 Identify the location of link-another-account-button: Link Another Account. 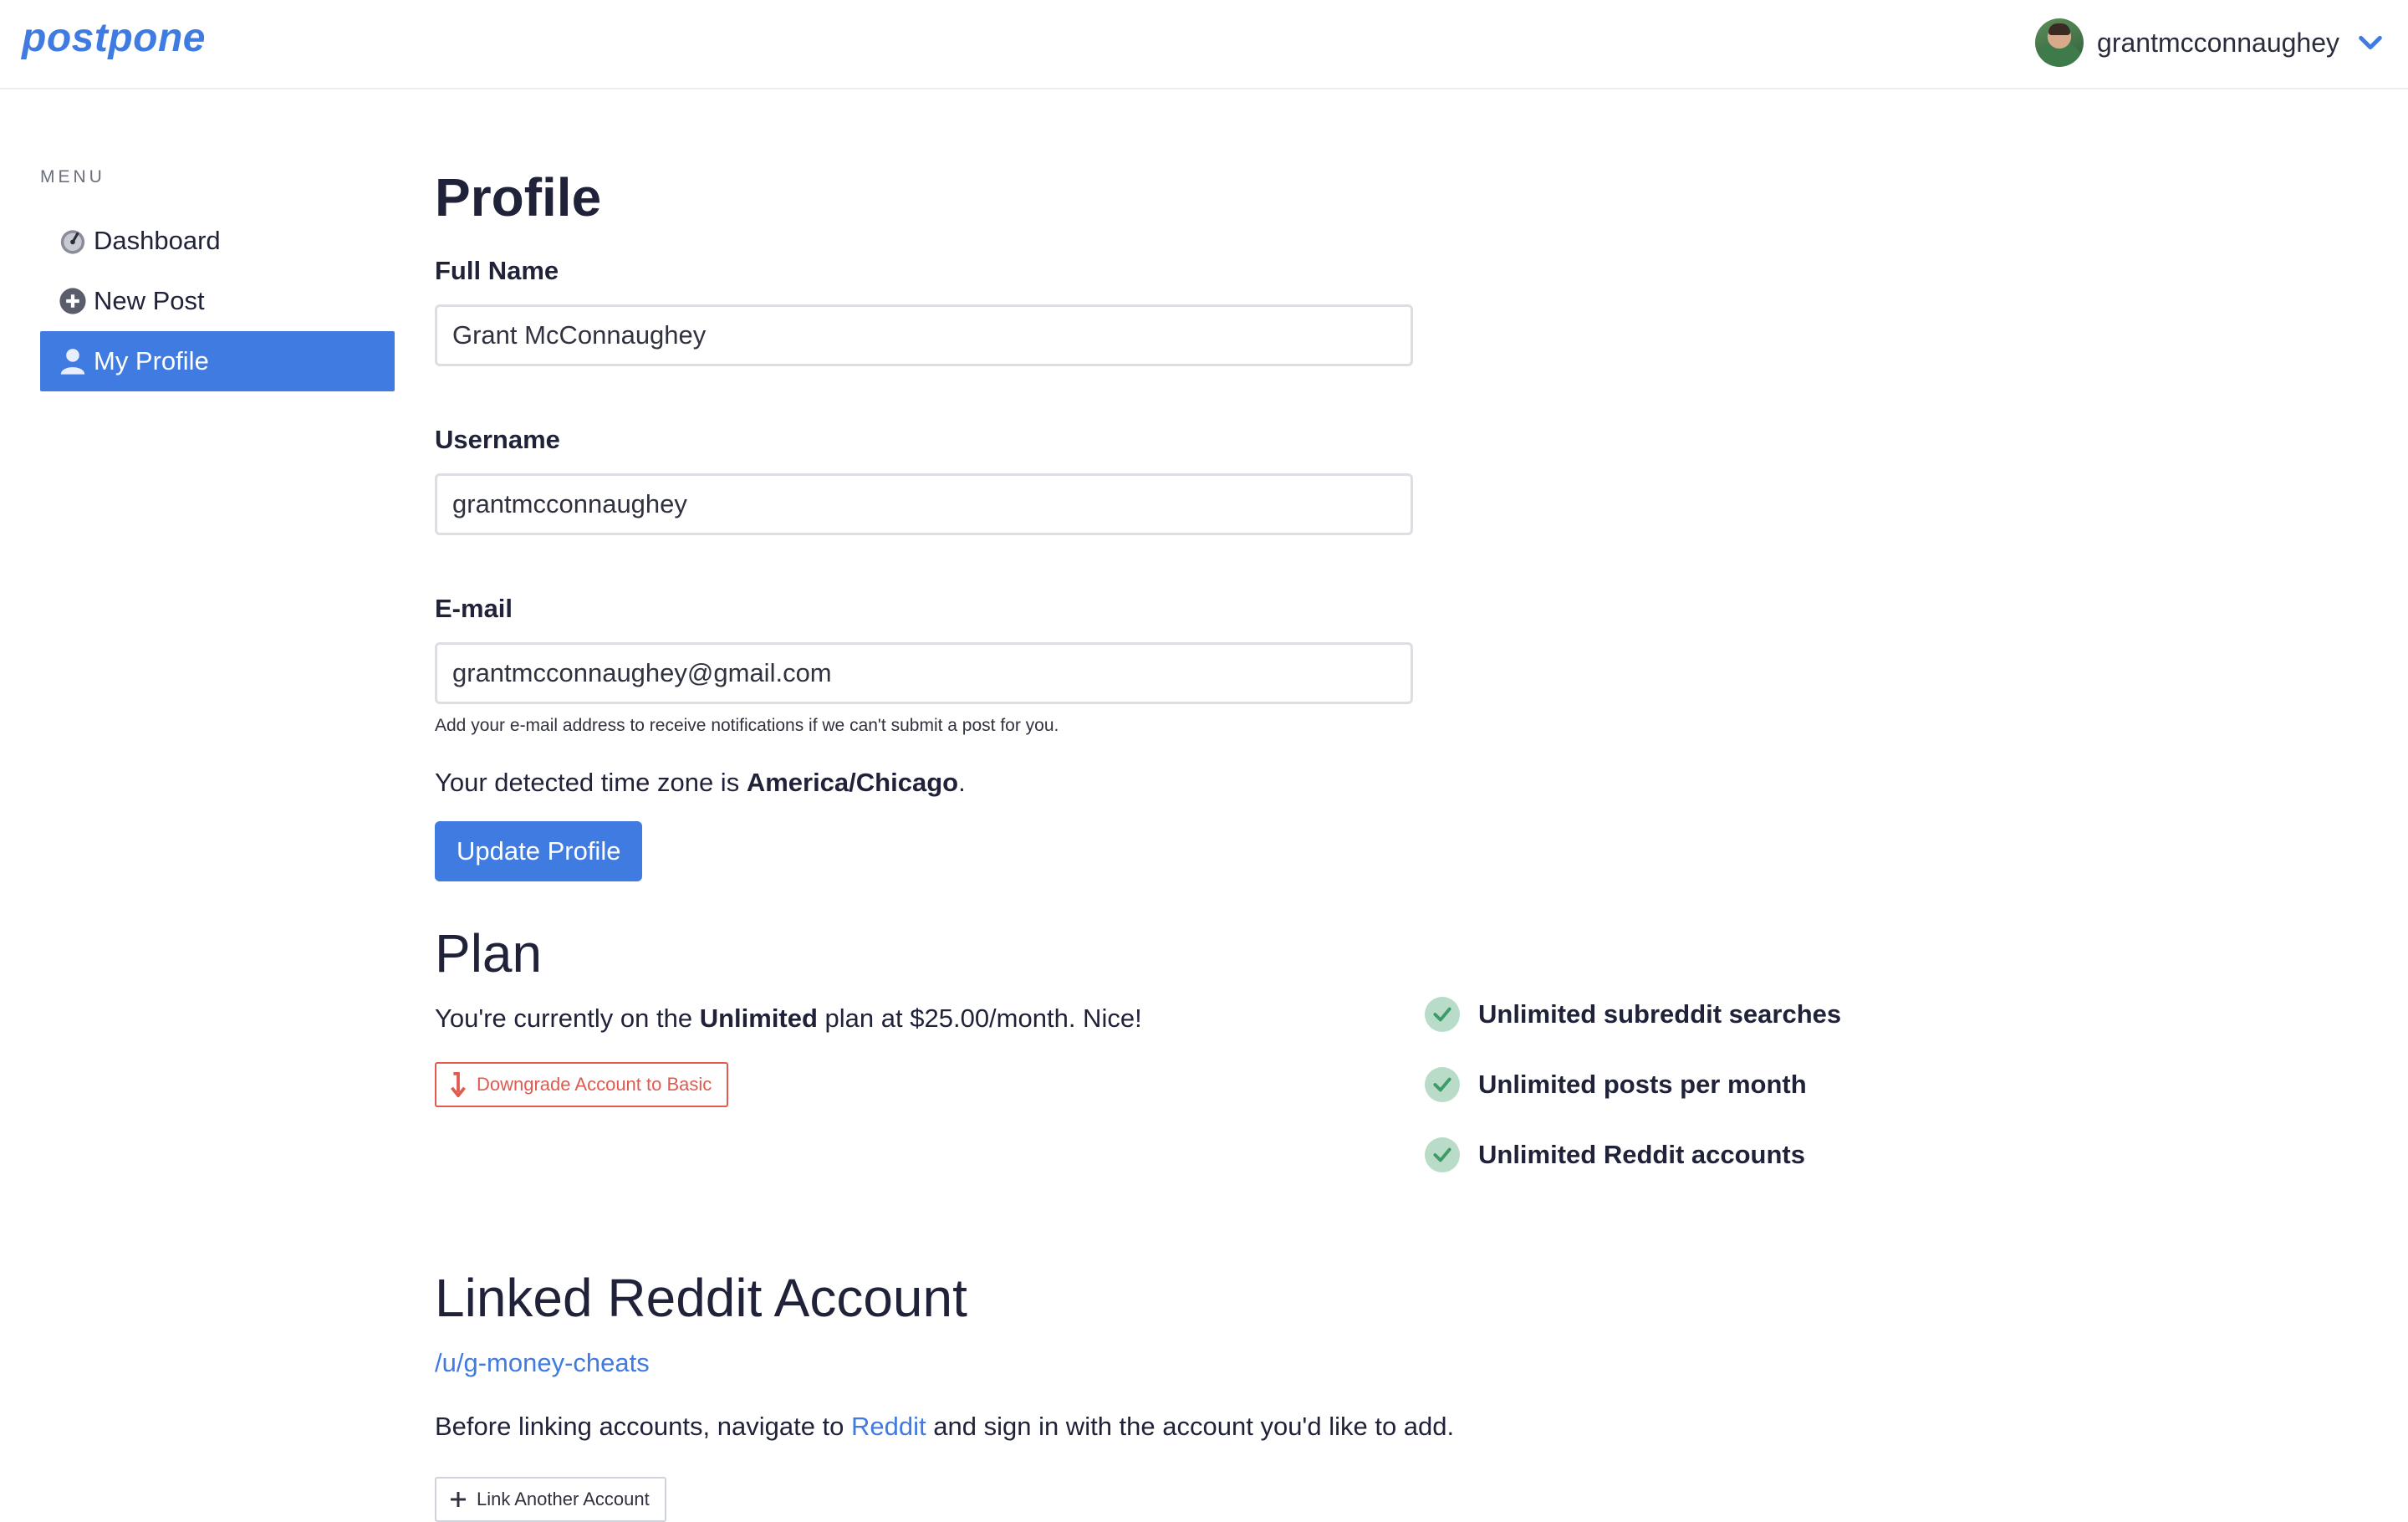
(550, 1499).